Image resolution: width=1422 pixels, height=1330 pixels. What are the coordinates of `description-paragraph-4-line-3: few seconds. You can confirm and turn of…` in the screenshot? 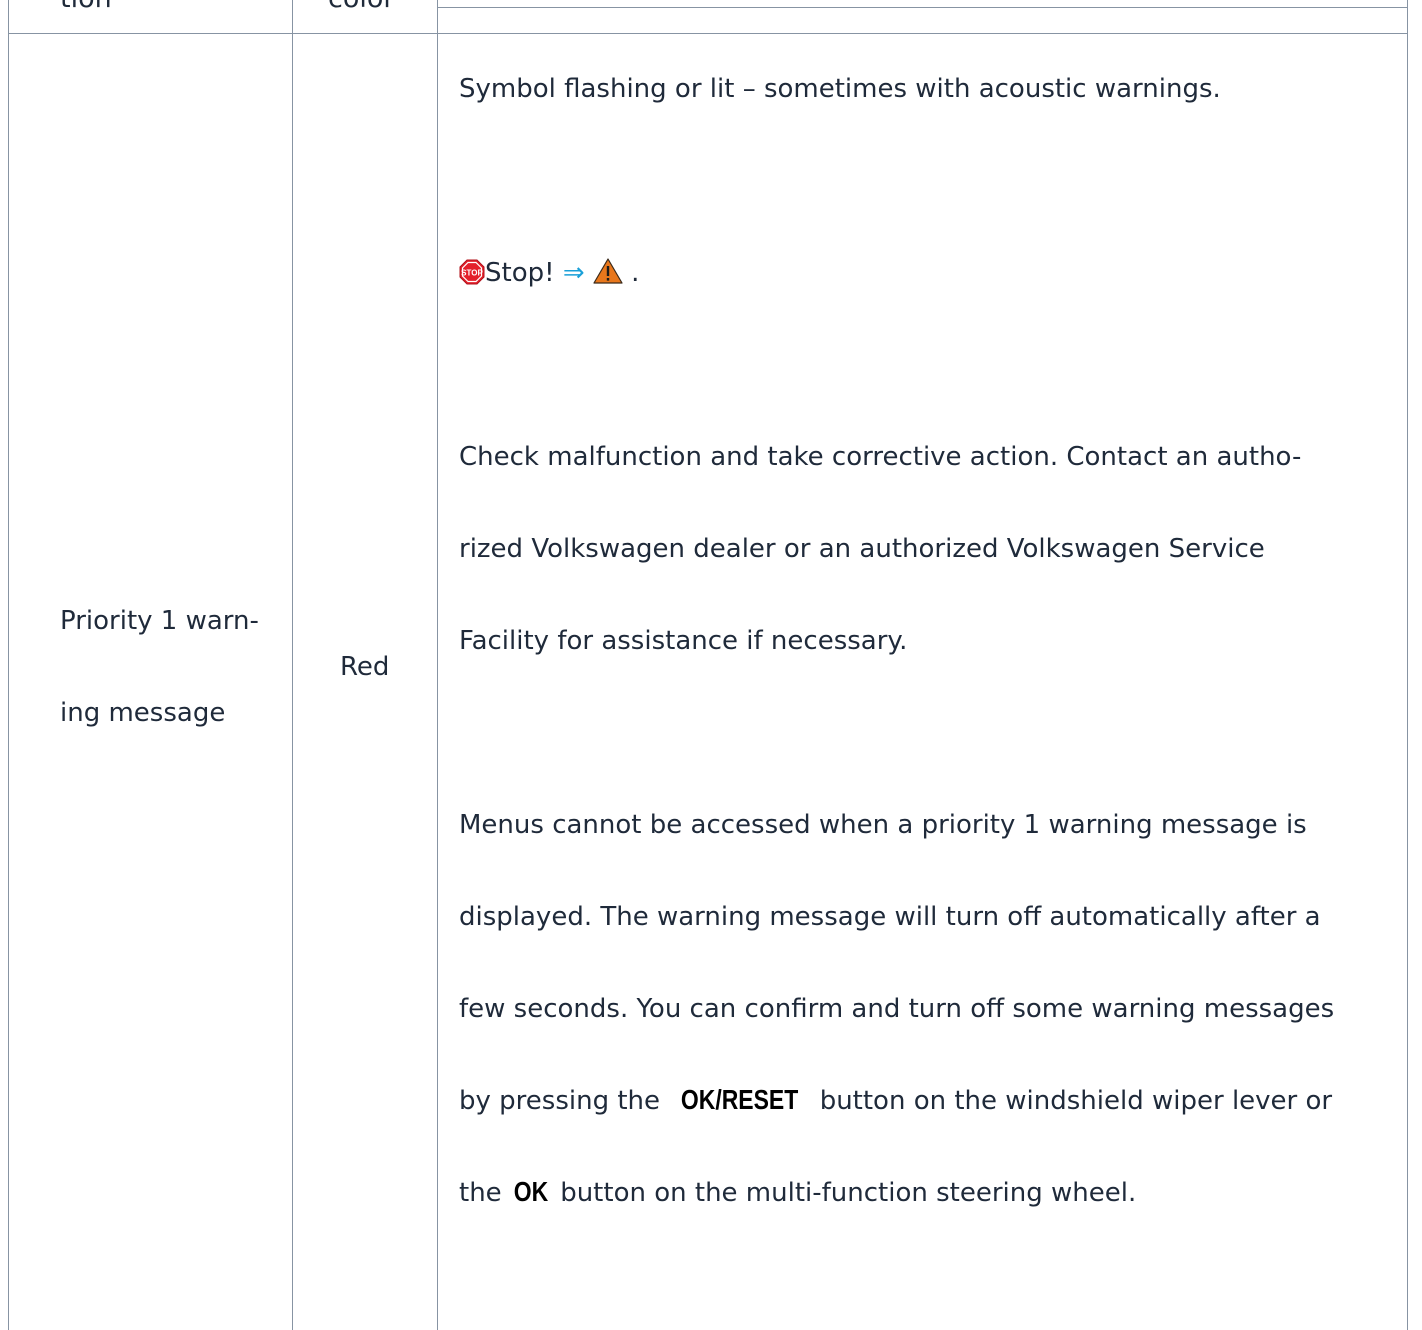 It's located at (897, 1009).